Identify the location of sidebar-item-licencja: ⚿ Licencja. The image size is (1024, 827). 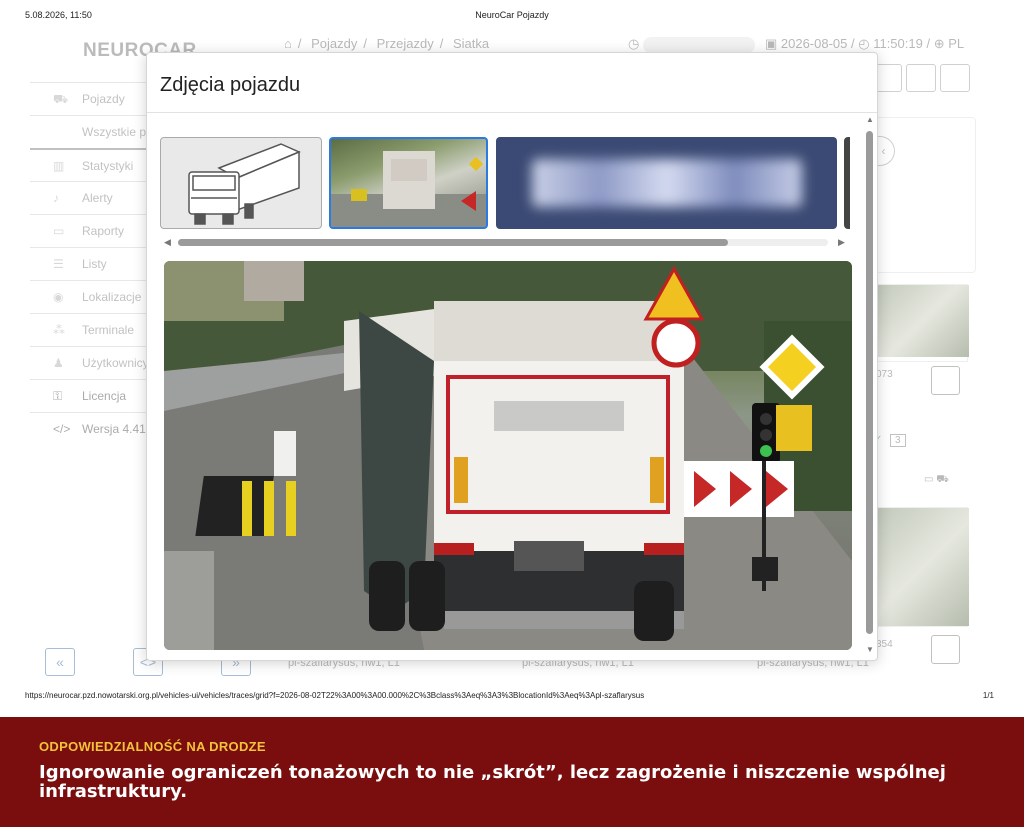
(88, 395).